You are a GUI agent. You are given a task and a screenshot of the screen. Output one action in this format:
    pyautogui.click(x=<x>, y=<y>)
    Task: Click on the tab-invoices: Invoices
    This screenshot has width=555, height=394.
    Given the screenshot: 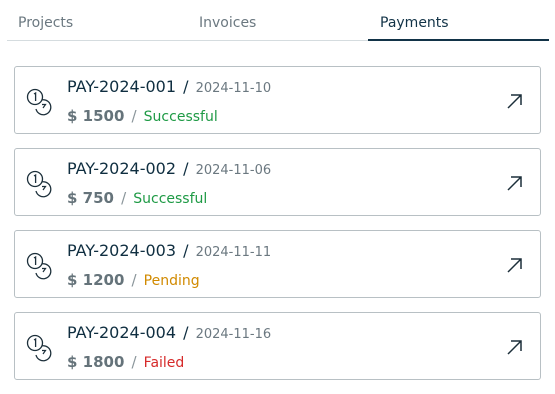 What is the action you would take?
    pyautogui.click(x=278, y=20)
    